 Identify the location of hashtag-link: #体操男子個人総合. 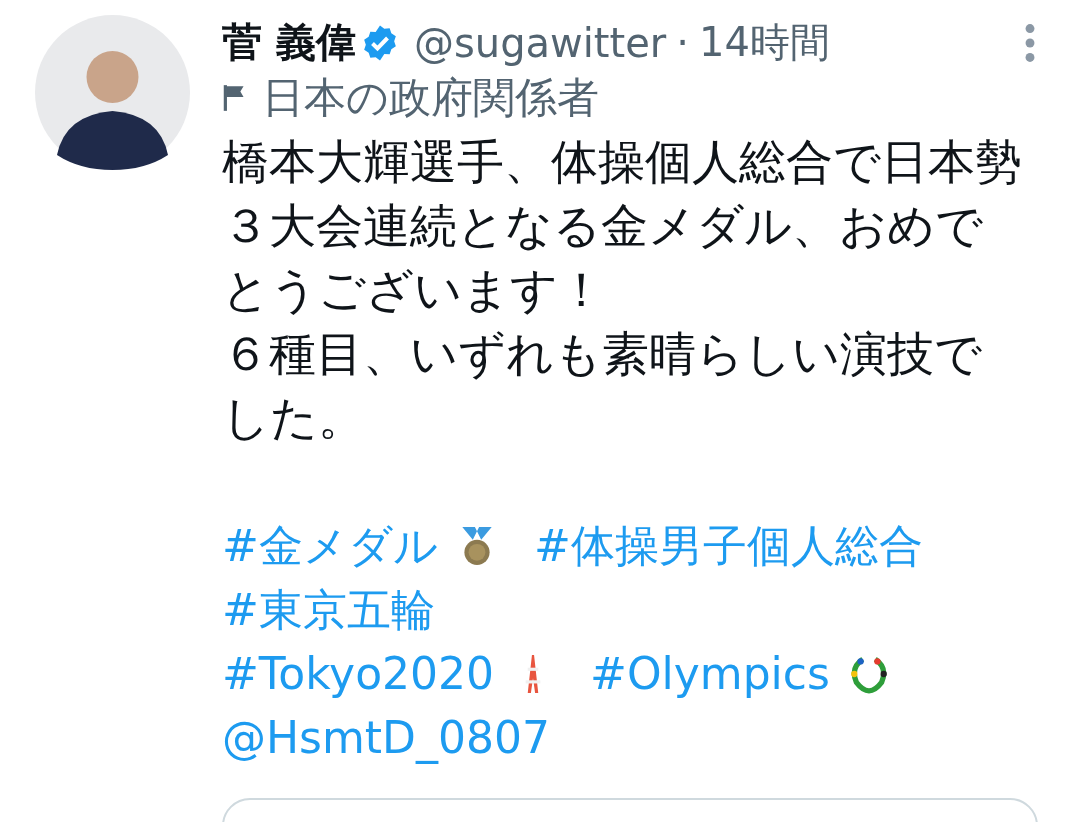
(728, 545).